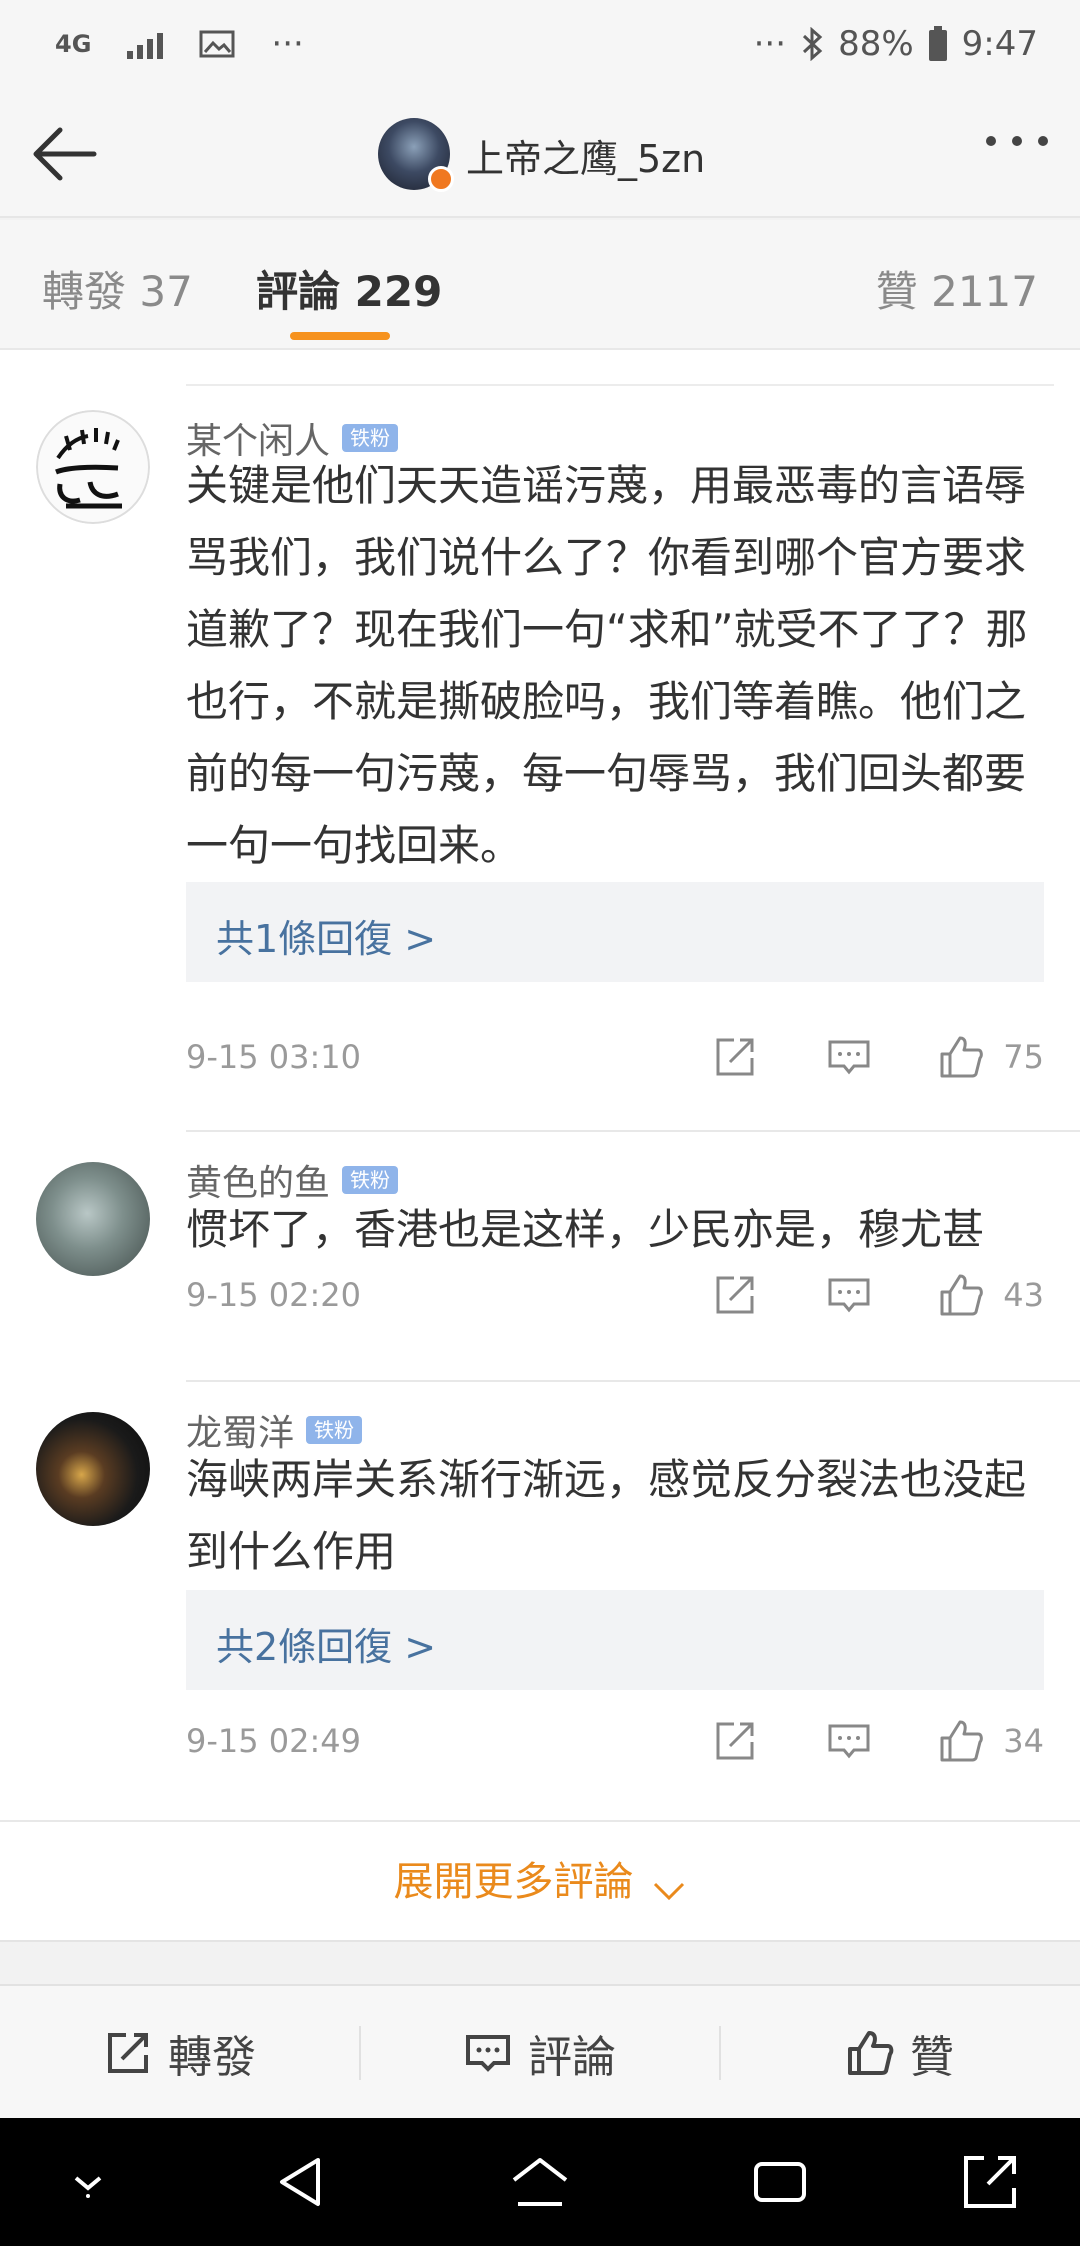 The height and width of the screenshot is (2246, 1080). I want to click on active-tab-indicator, so click(340, 336).